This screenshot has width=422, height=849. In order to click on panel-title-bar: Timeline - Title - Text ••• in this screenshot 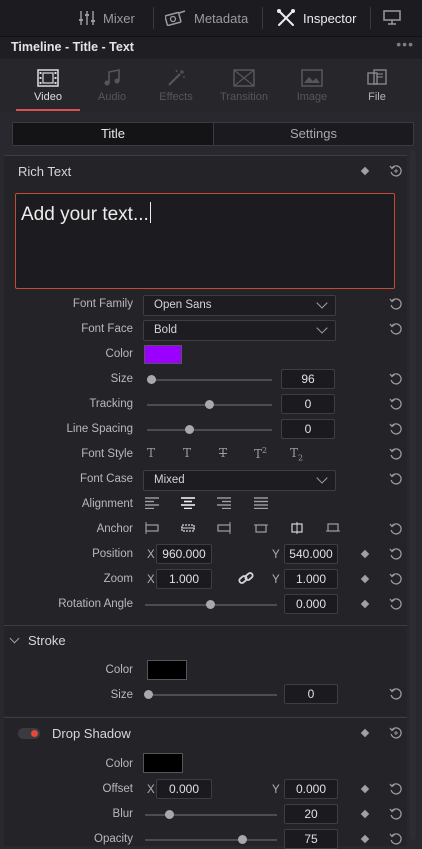, I will do `click(211, 47)`.